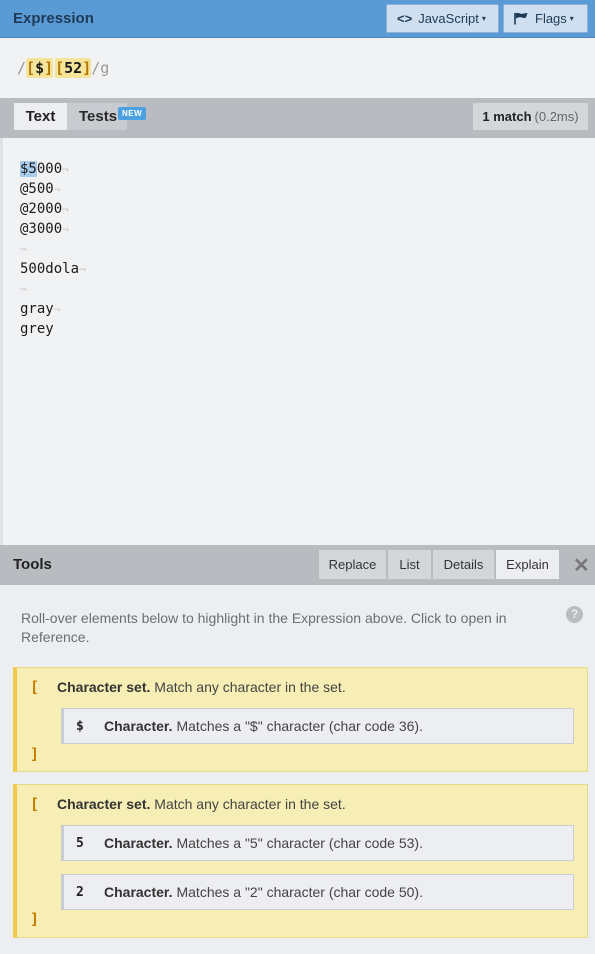 The width and height of the screenshot is (595, 954). What do you see at coordinates (353, 564) in the screenshot?
I see `tab-replace: Replace` at bounding box center [353, 564].